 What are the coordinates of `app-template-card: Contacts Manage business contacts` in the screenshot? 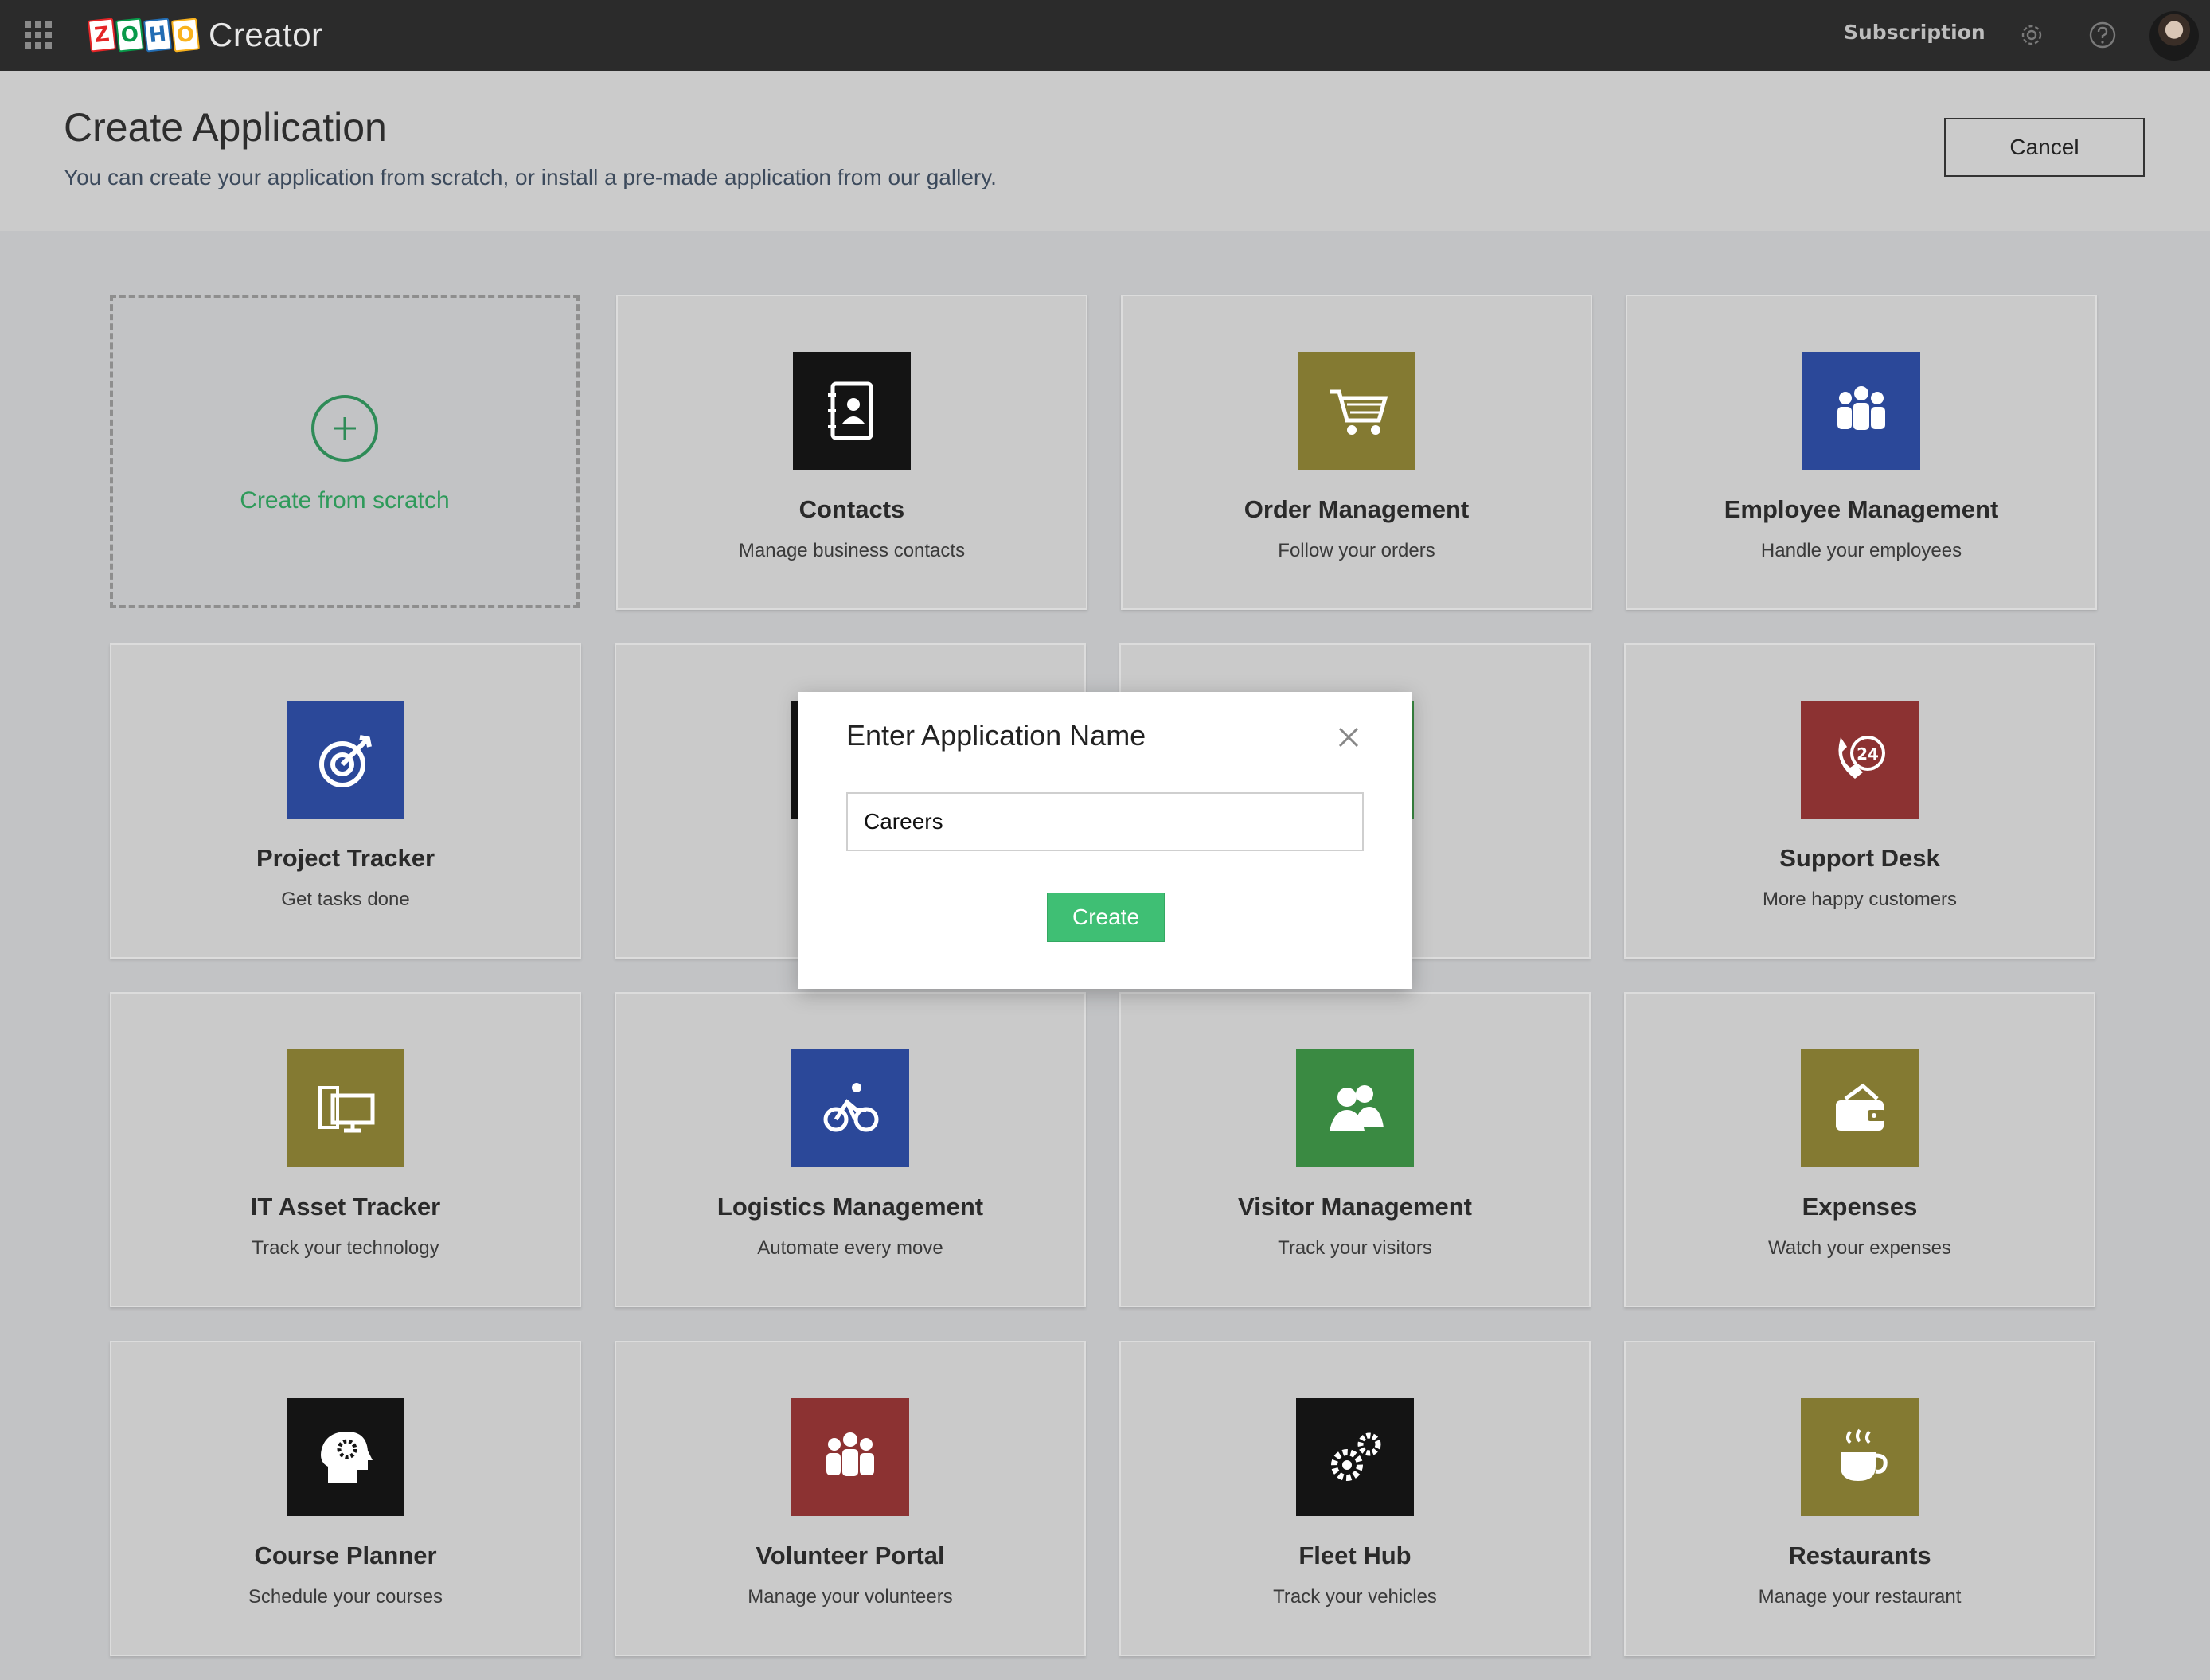 It's located at (851, 452).